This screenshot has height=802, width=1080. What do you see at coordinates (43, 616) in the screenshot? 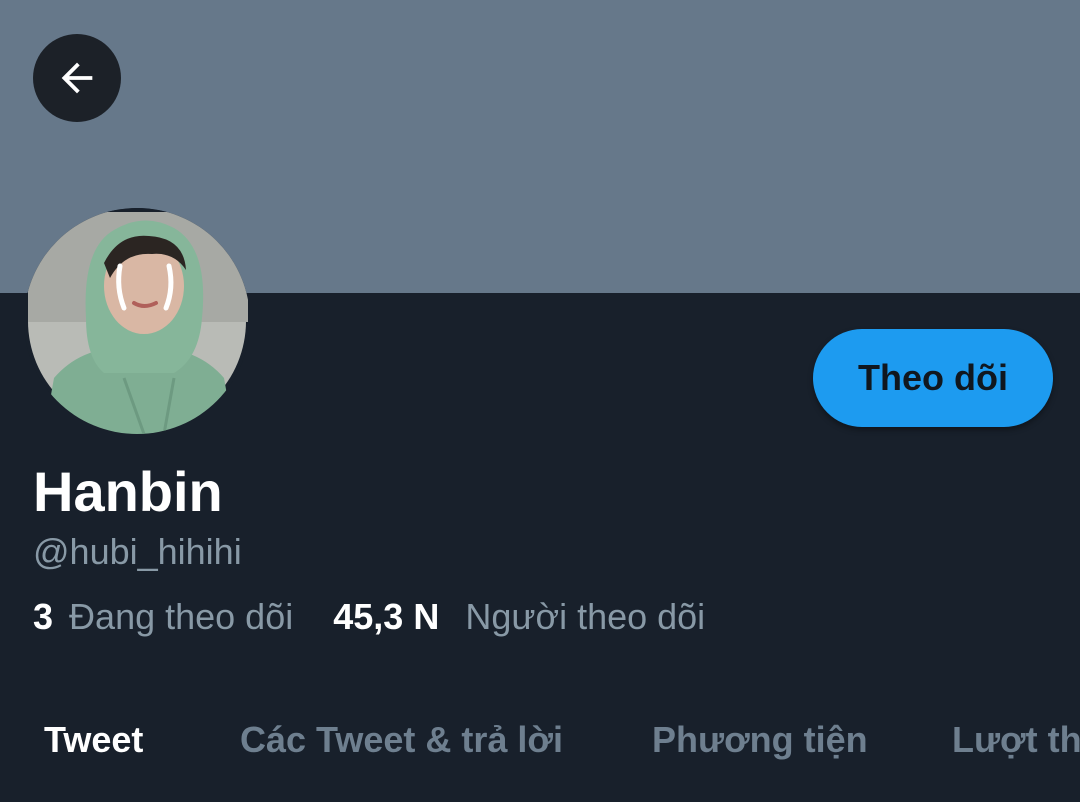
I see `following-count: 3` at bounding box center [43, 616].